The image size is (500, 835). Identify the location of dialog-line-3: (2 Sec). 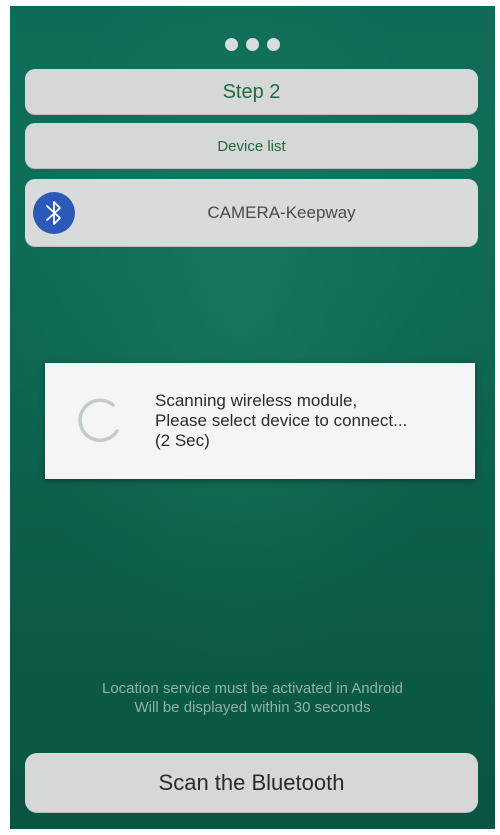
(182, 440).